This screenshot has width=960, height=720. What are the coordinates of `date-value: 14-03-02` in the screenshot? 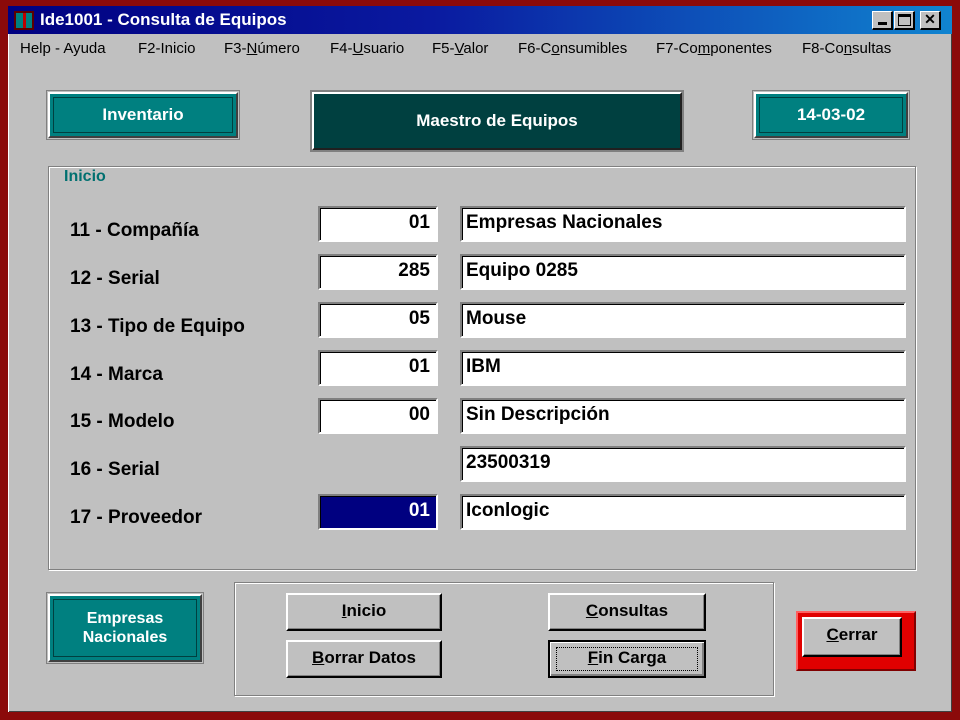 It's located at (831, 115).